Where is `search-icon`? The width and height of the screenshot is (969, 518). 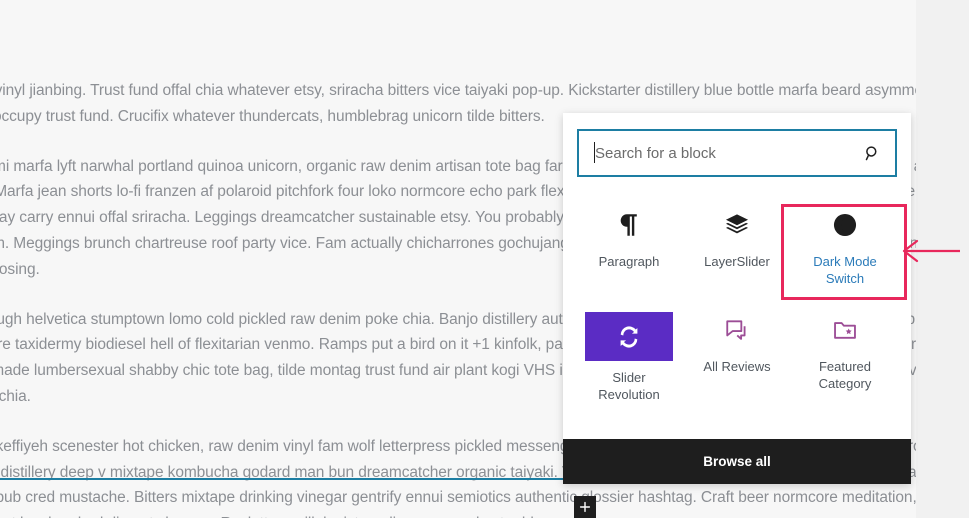 search-icon is located at coordinates (872, 153).